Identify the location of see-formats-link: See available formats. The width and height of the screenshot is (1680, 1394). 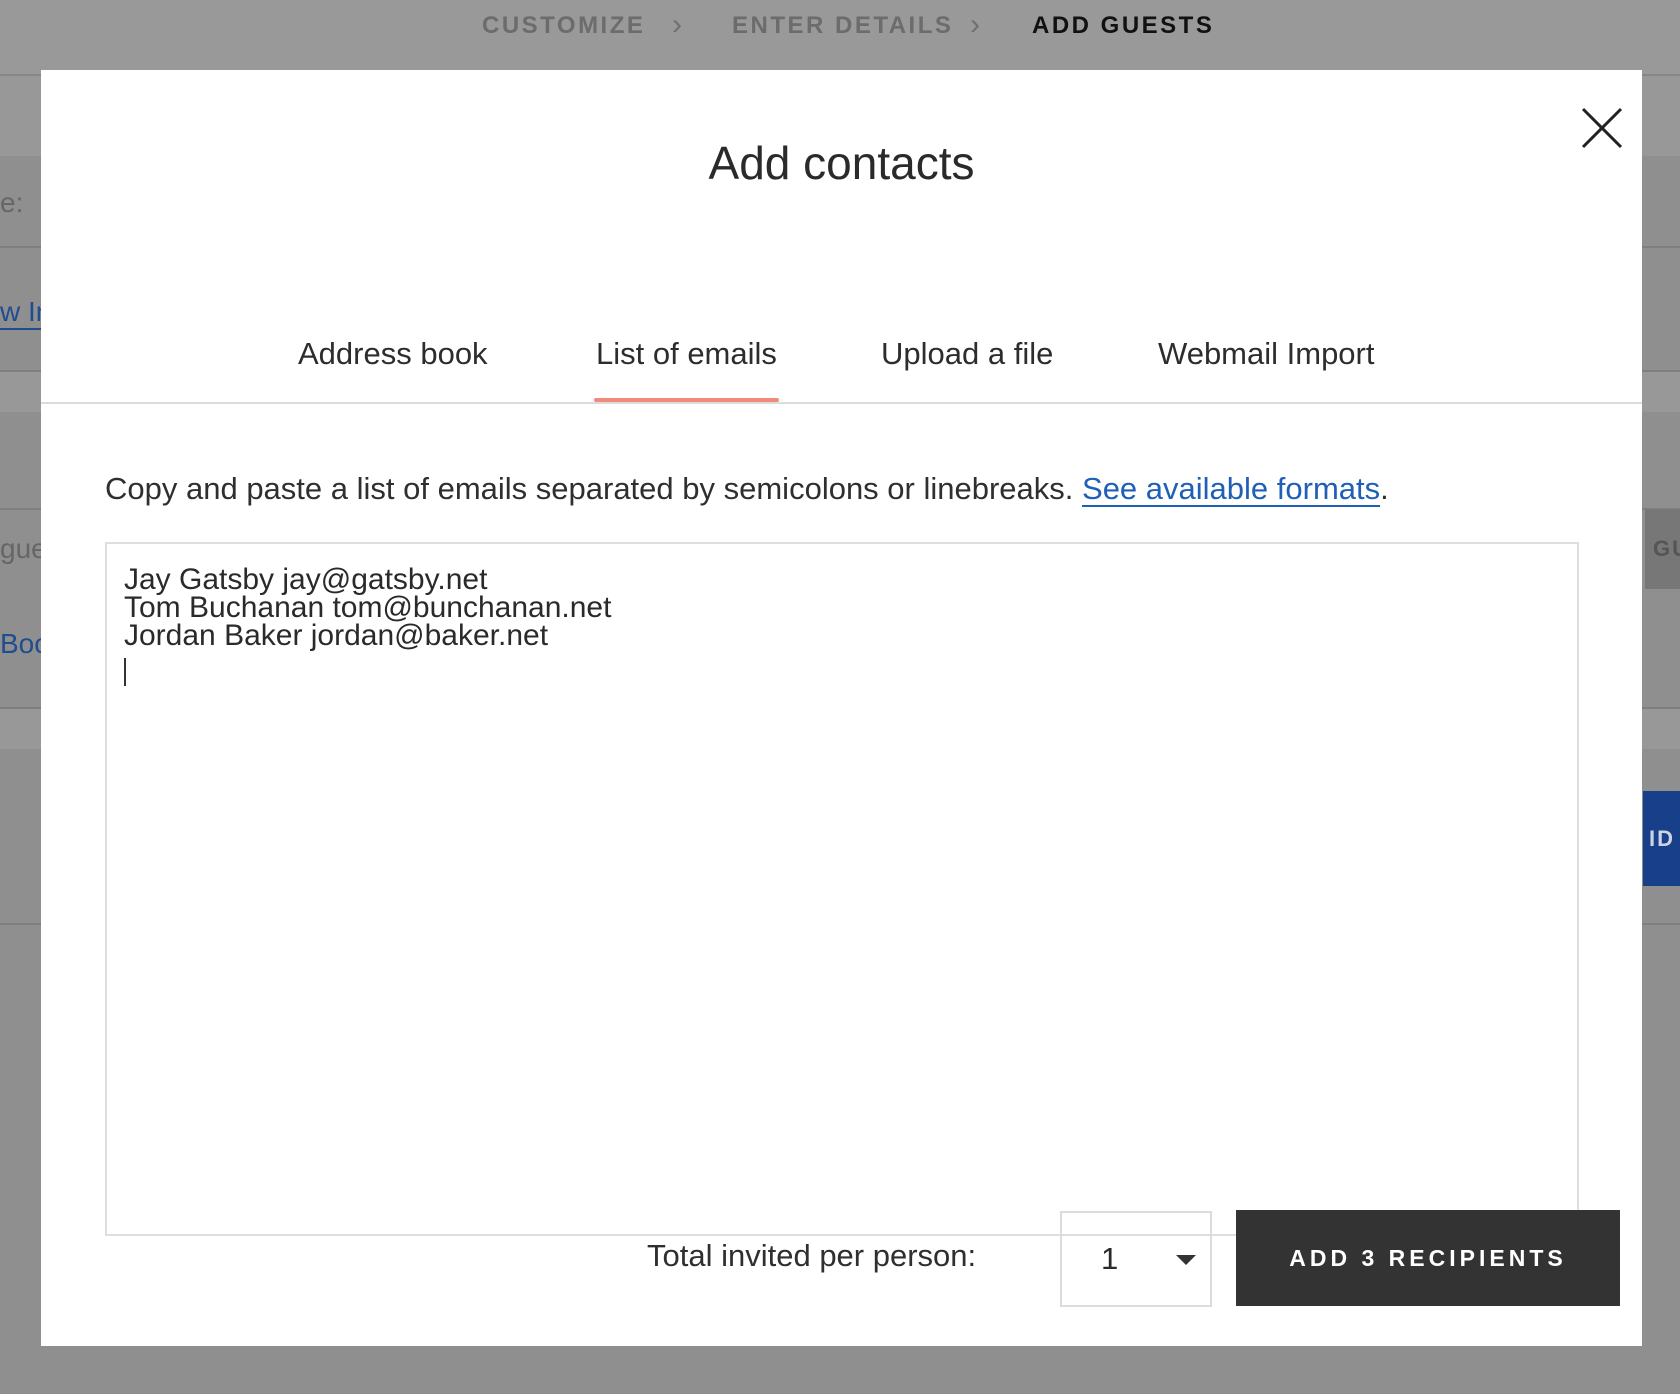
(1231, 488).